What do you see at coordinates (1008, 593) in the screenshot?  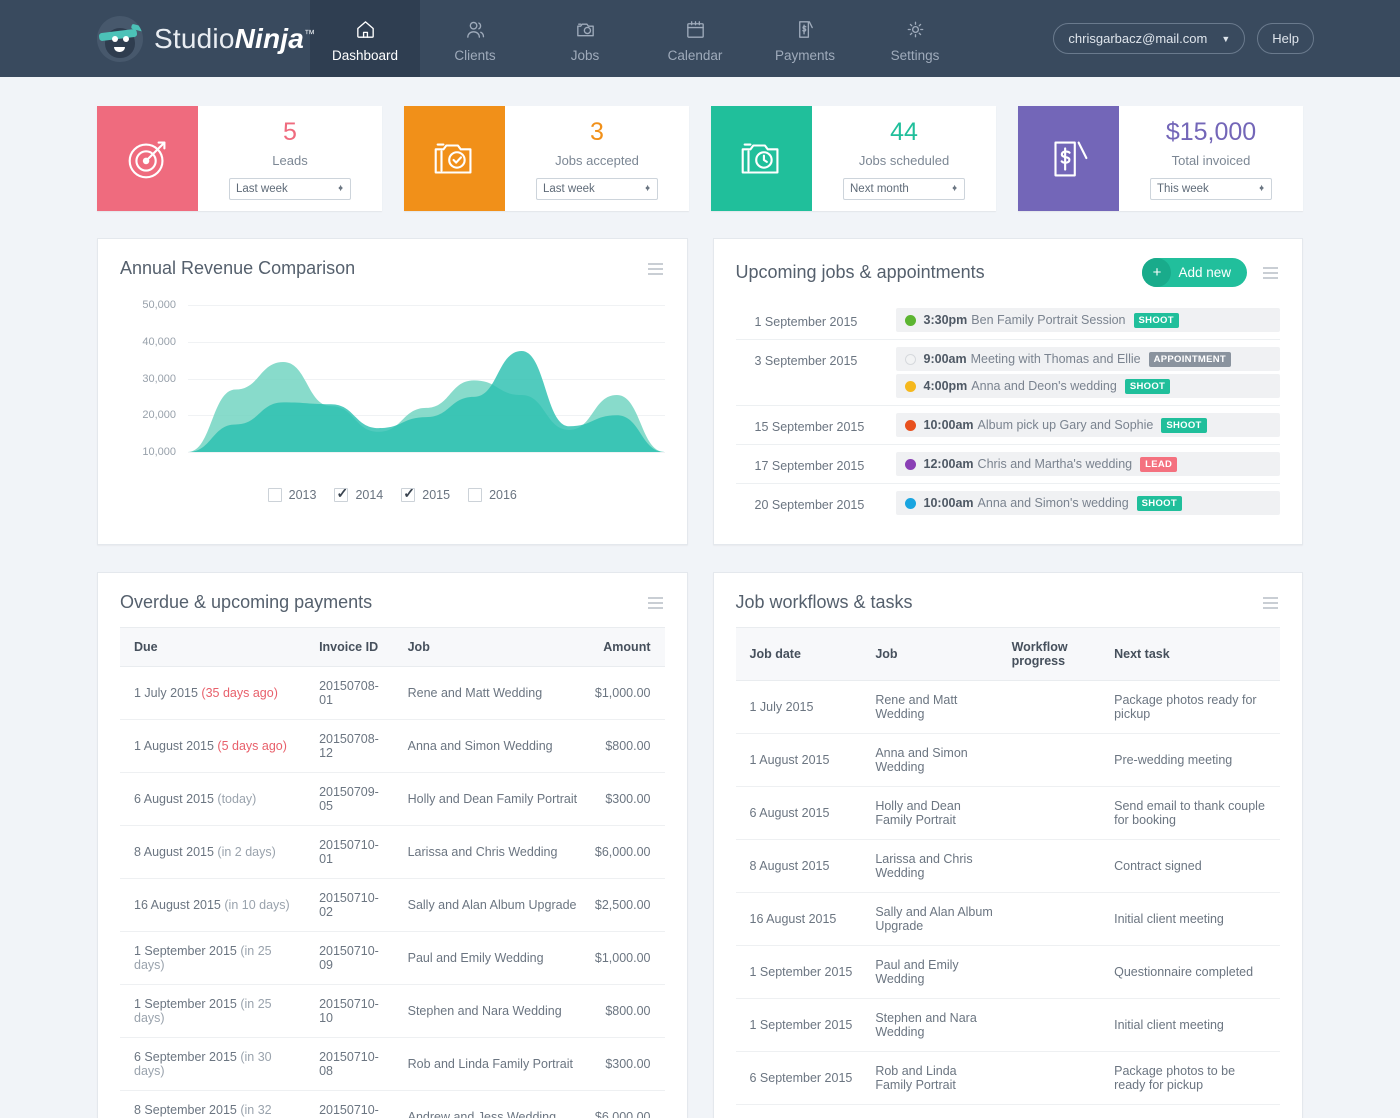 I see `panel-header: Job workflows & tasks` at bounding box center [1008, 593].